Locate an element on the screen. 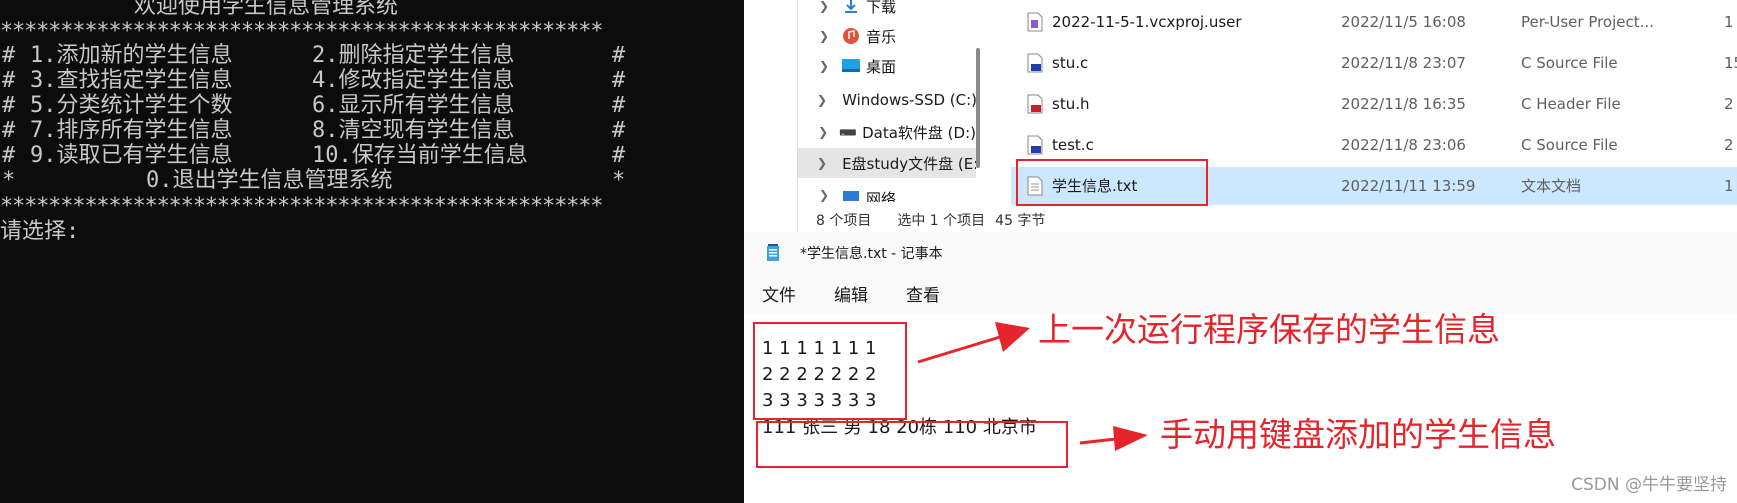 The width and height of the screenshot is (1737, 503). watermark: CSDN @牛牛要坚持 is located at coordinates (1649, 485).